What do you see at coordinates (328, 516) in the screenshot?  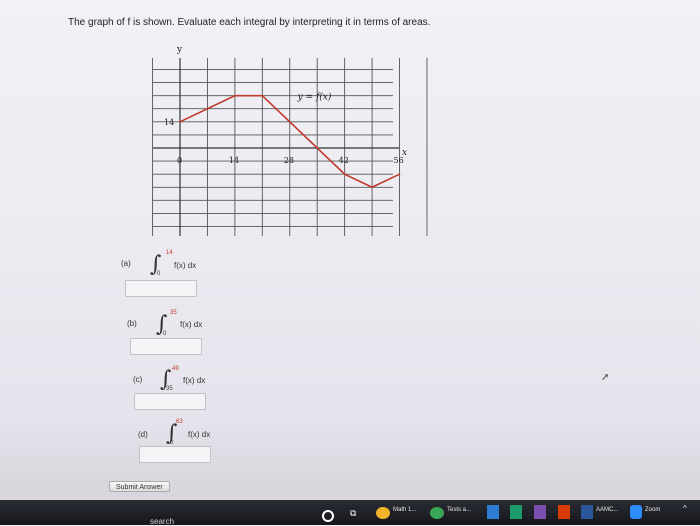 I see `cortana-icon` at bounding box center [328, 516].